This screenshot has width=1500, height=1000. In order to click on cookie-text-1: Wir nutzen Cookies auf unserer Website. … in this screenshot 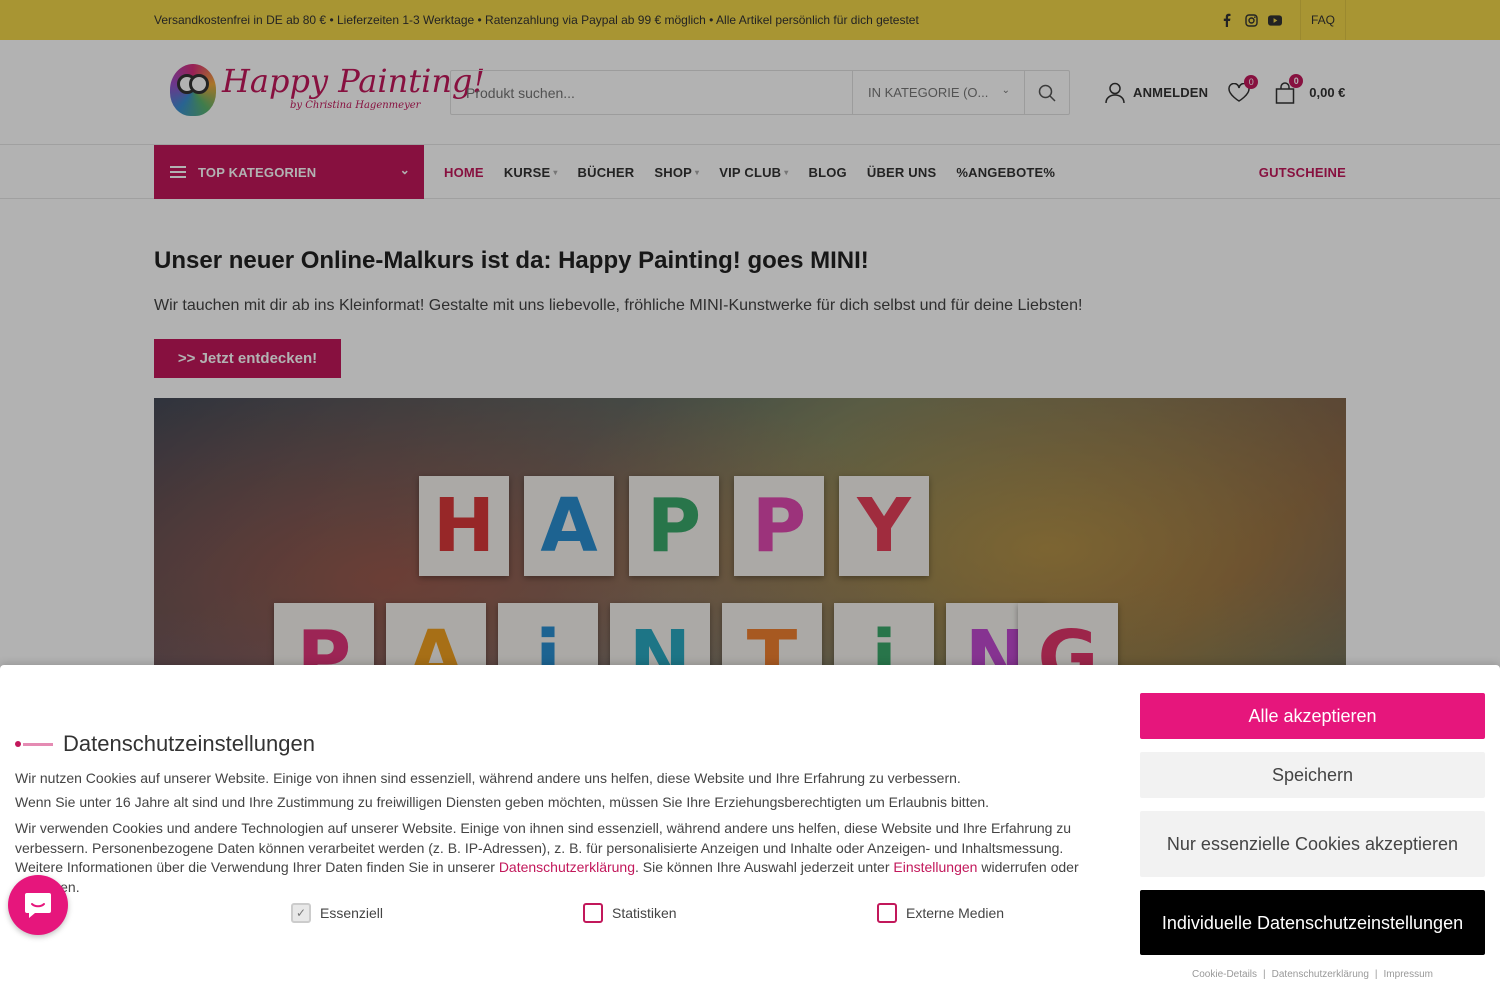, I will do `click(488, 778)`.